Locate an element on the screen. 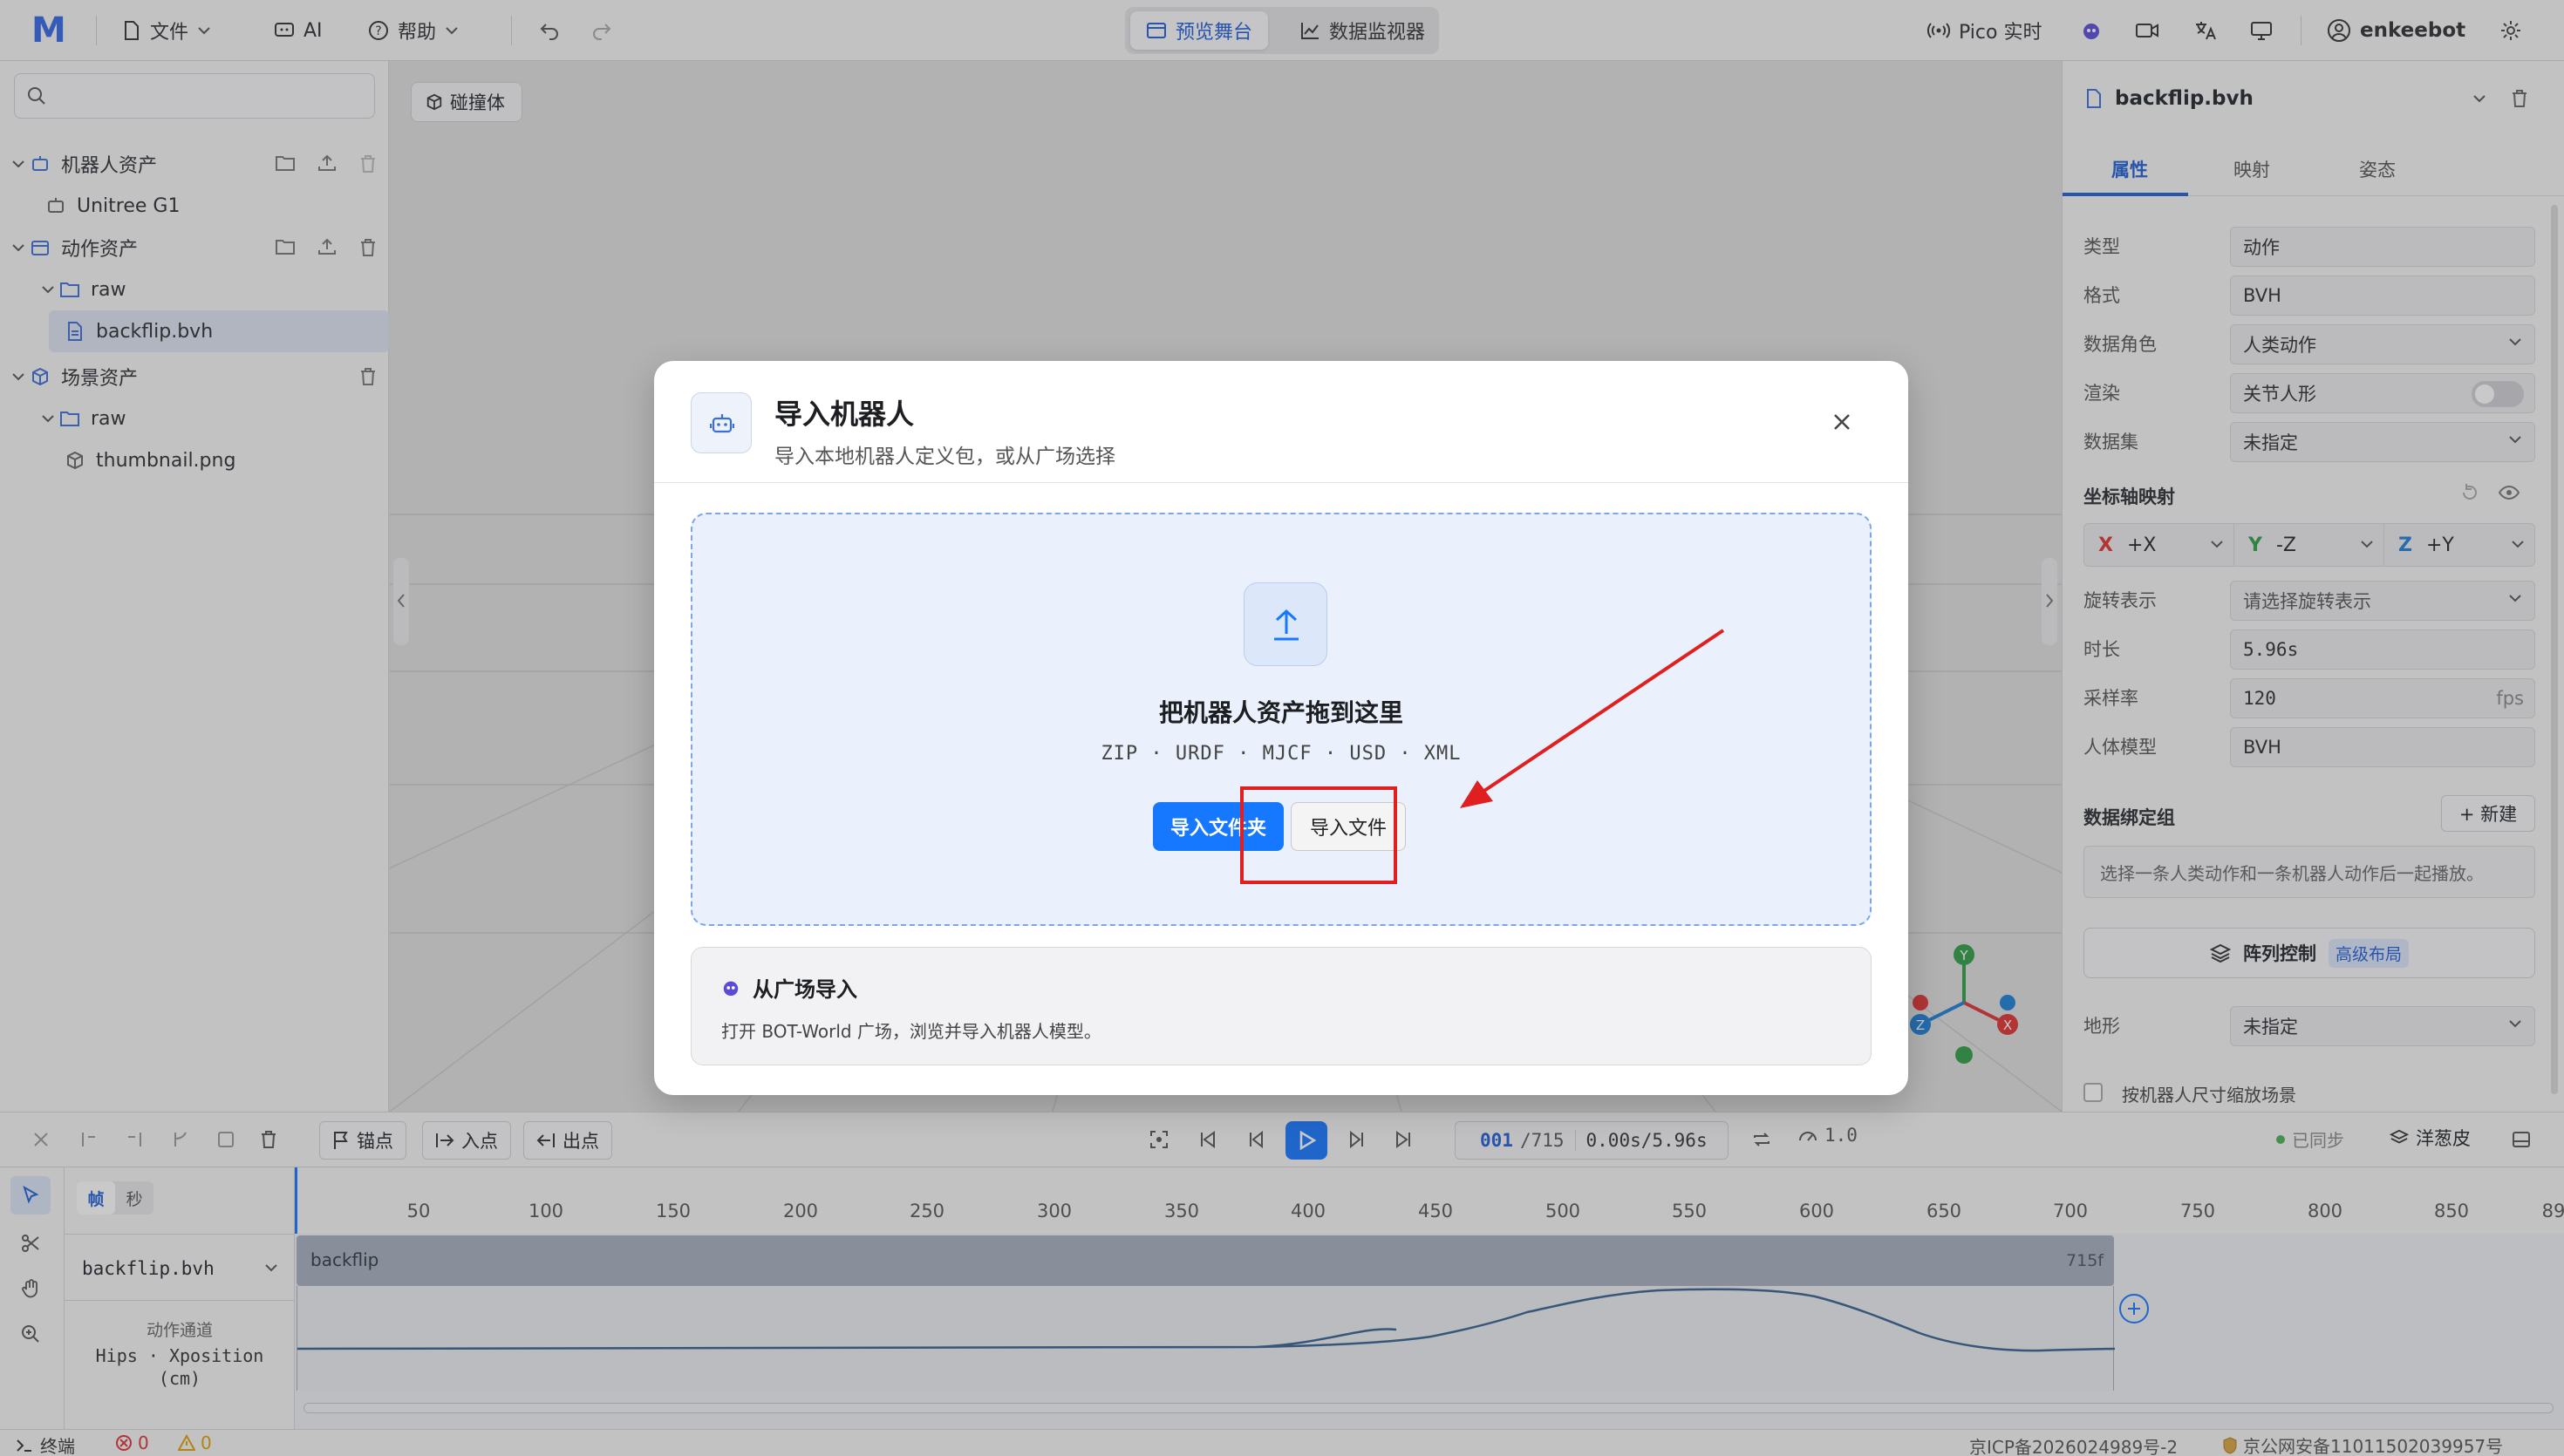  upload-icon is located at coordinates (1286, 625).